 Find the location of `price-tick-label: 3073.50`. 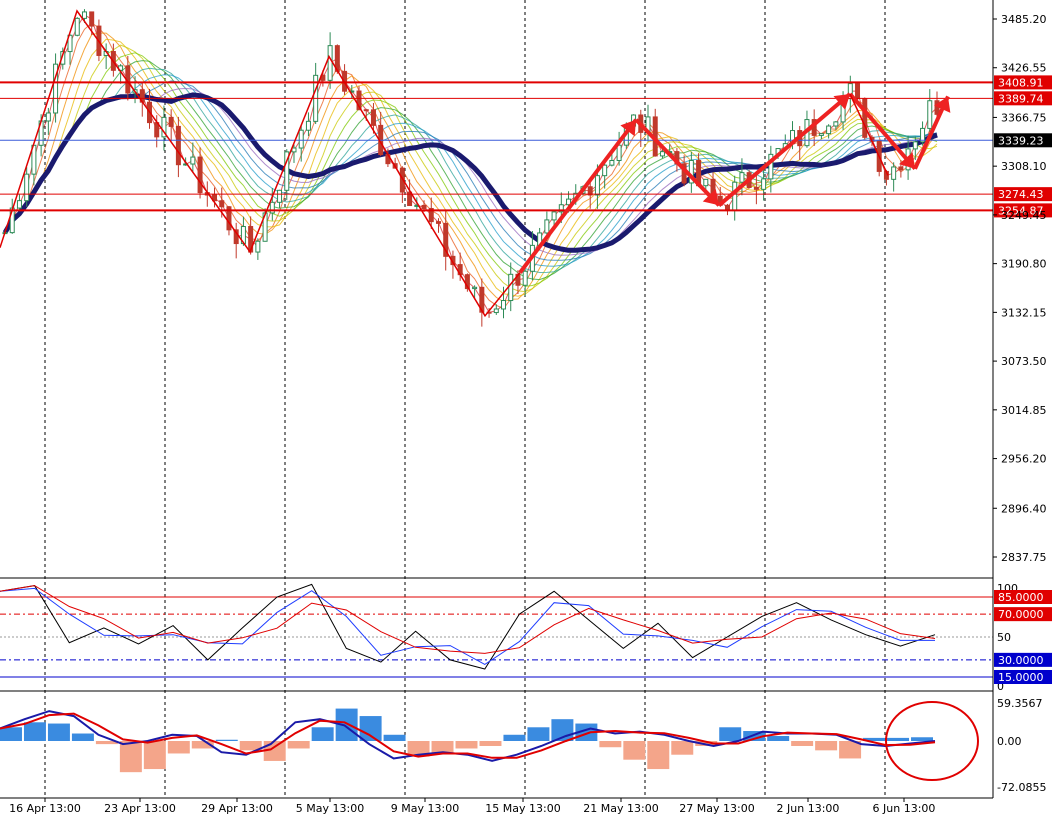

price-tick-label: 3073.50 is located at coordinates (1024, 361).